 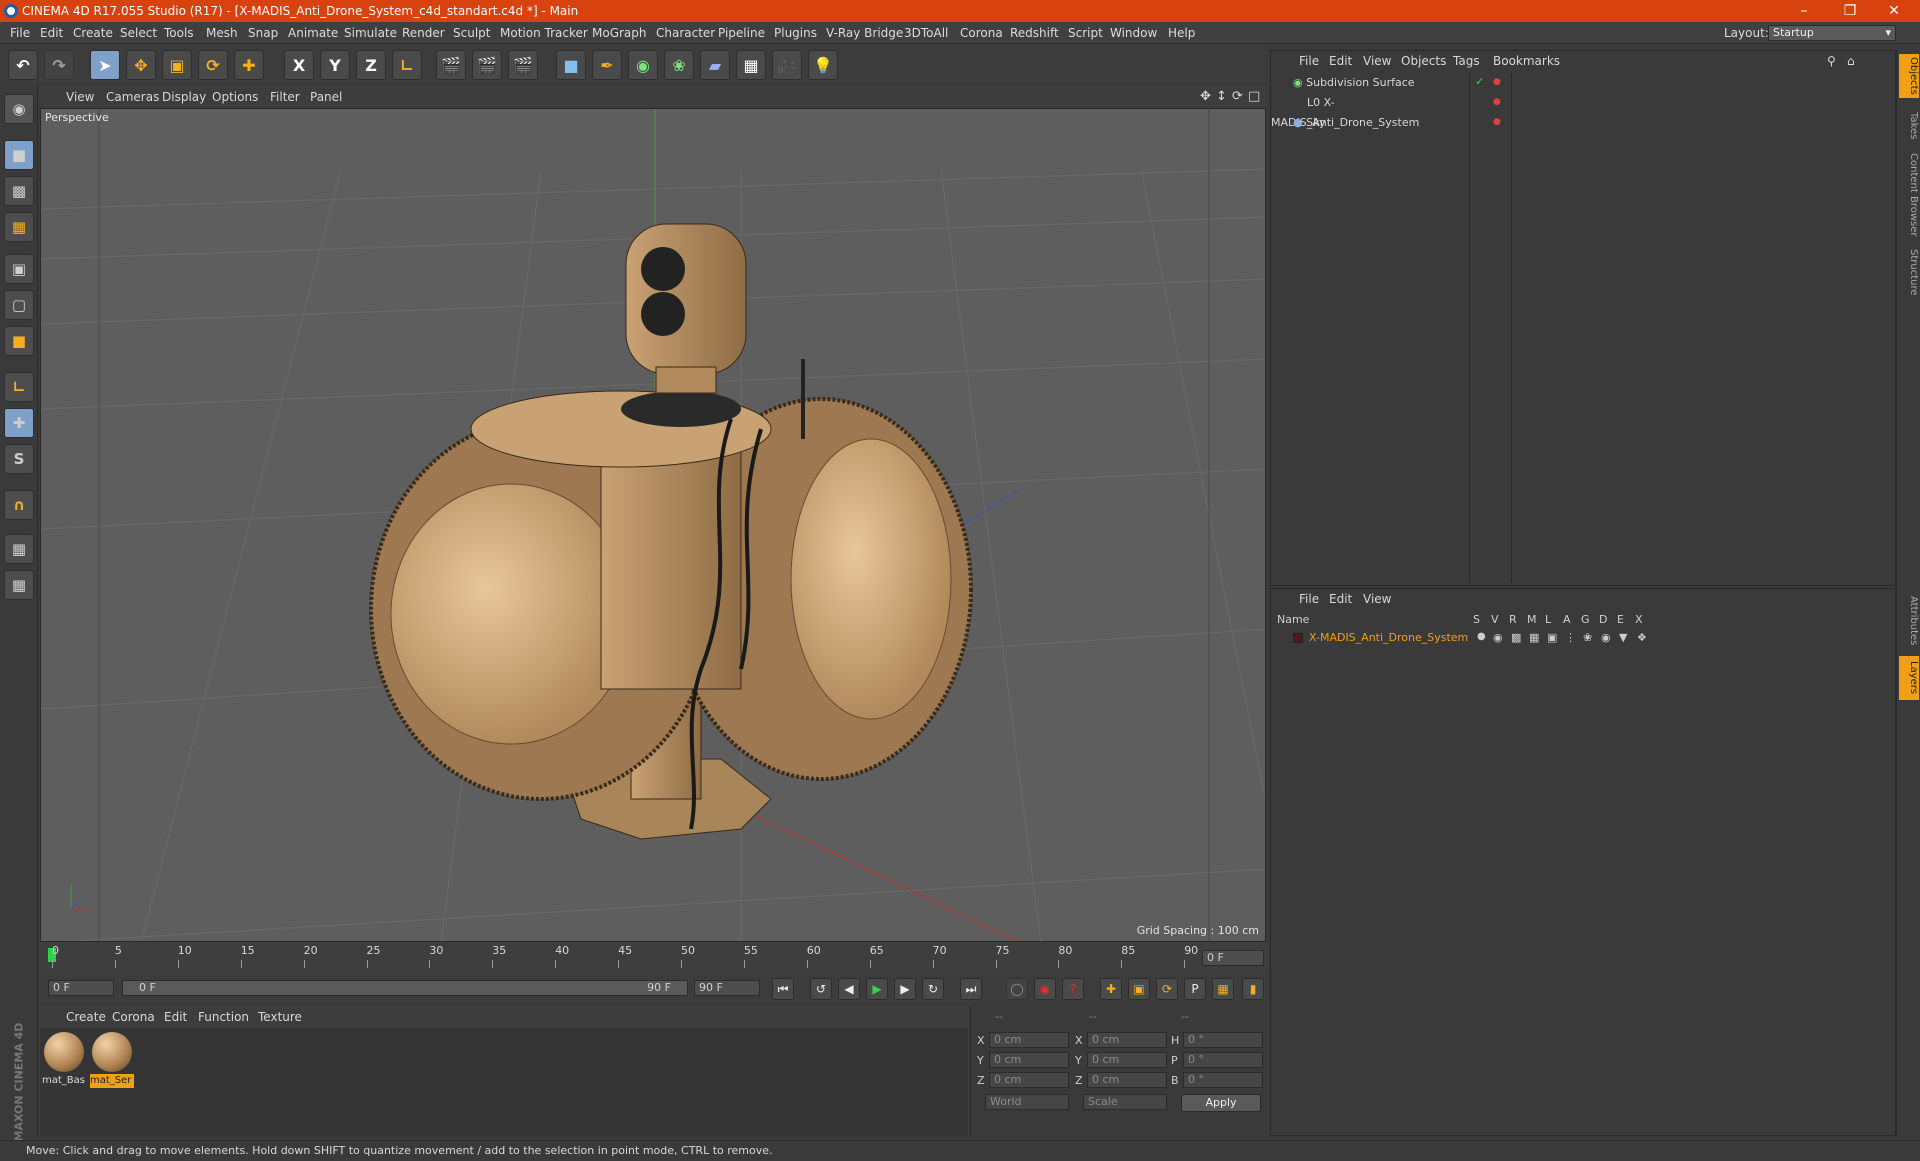 What do you see at coordinates (112, 1060) in the screenshot?
I see `material-item: mat_Ser` at bounding box center [112, 1060].